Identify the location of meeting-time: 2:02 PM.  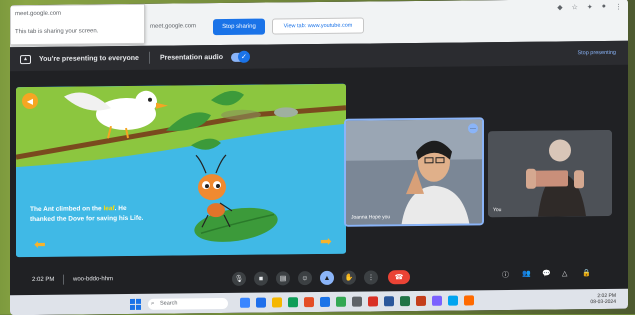
(43, 280).